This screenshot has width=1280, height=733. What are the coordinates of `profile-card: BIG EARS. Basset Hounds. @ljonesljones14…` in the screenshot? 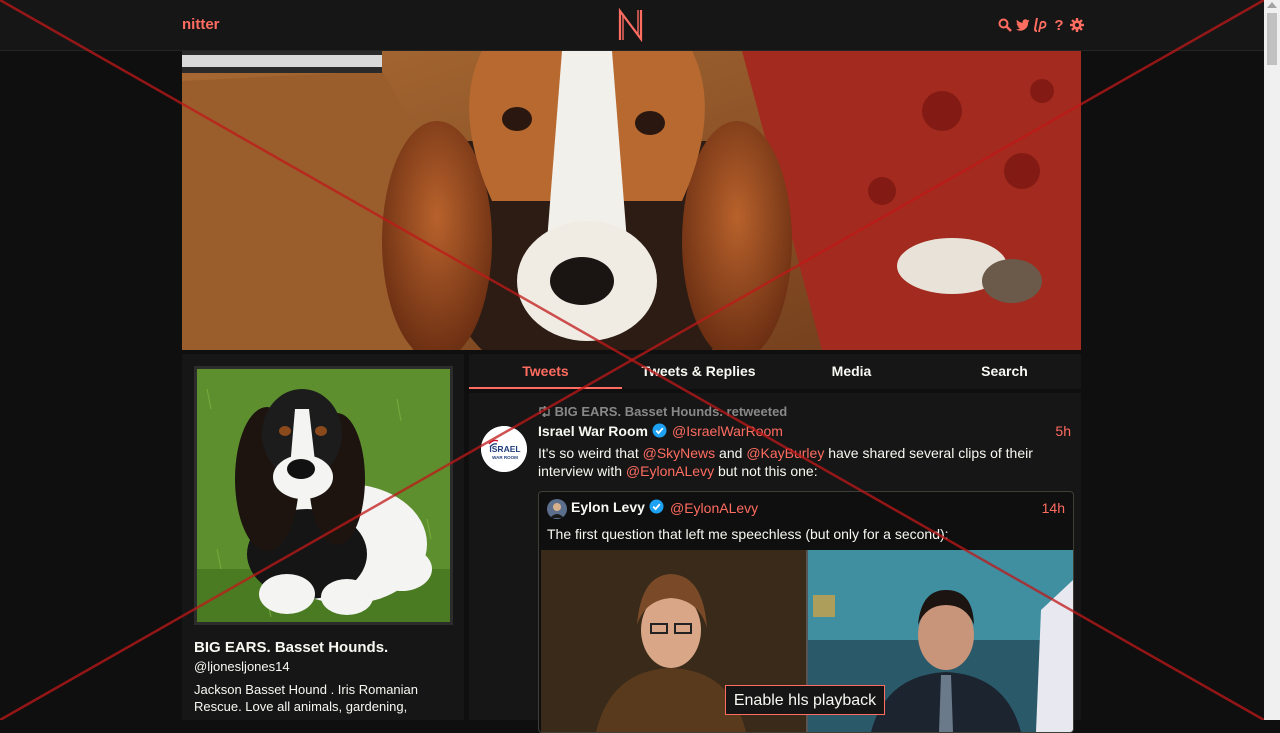 It's located at (323, 537).